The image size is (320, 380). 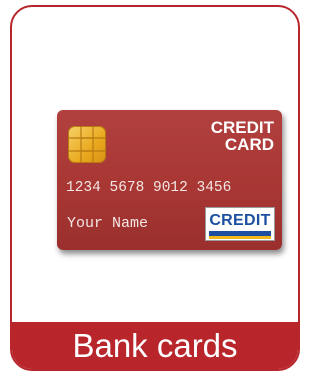 What do you see at coordinates (149, 188) in the screenshot?
I see `card-number: 1234 5678 9012 3456` at bounding box center [149, 188].